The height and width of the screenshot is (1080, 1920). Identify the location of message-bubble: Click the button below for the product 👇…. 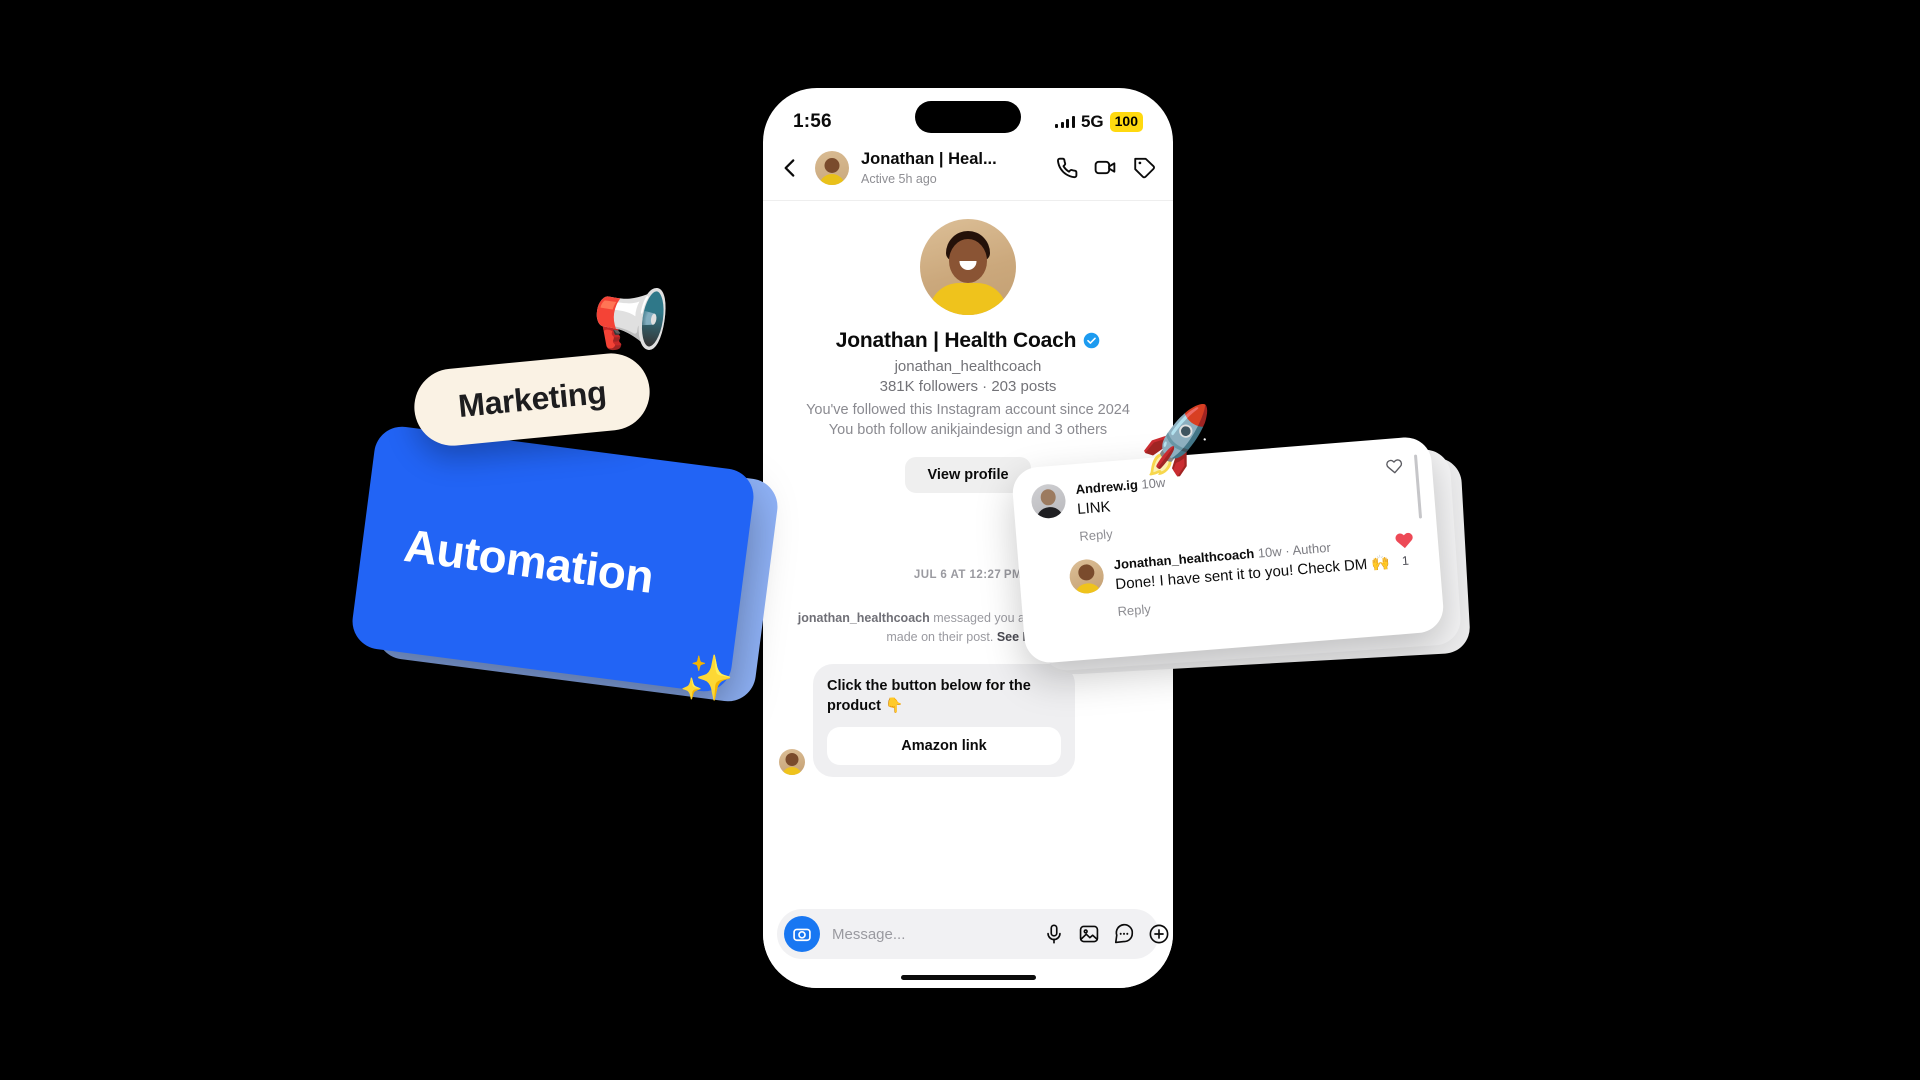
(944, 720).